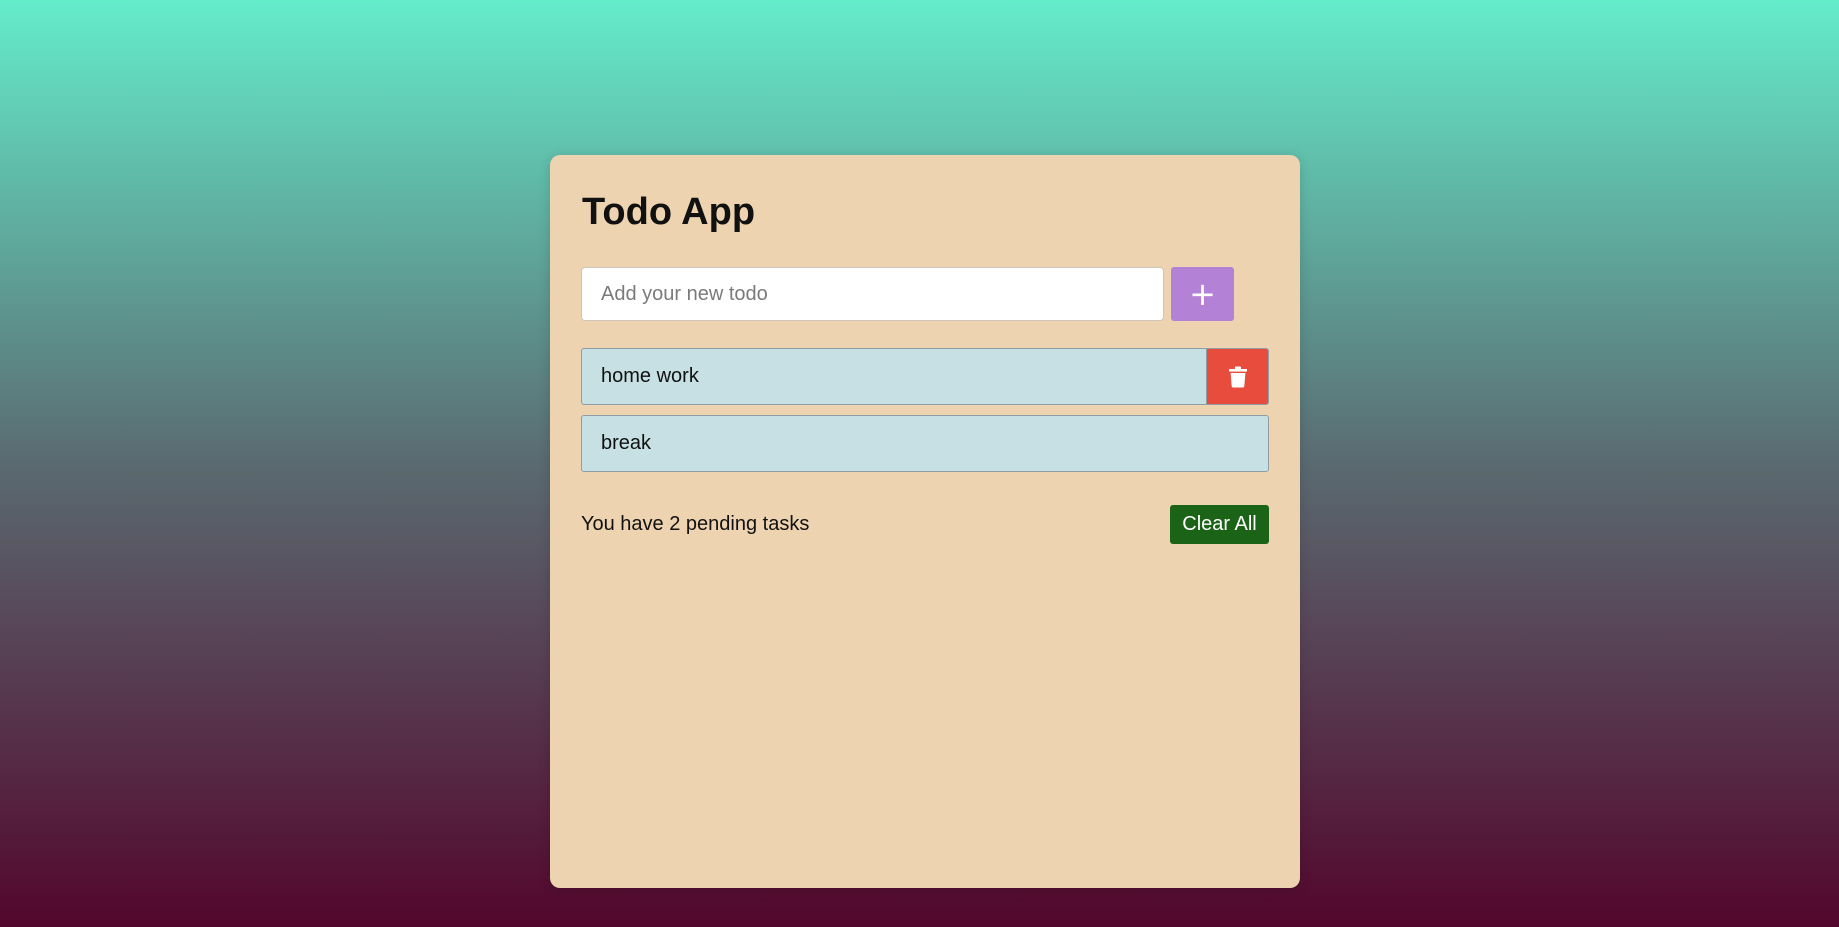  I want to click on todo-item: break, so click(925, 443).